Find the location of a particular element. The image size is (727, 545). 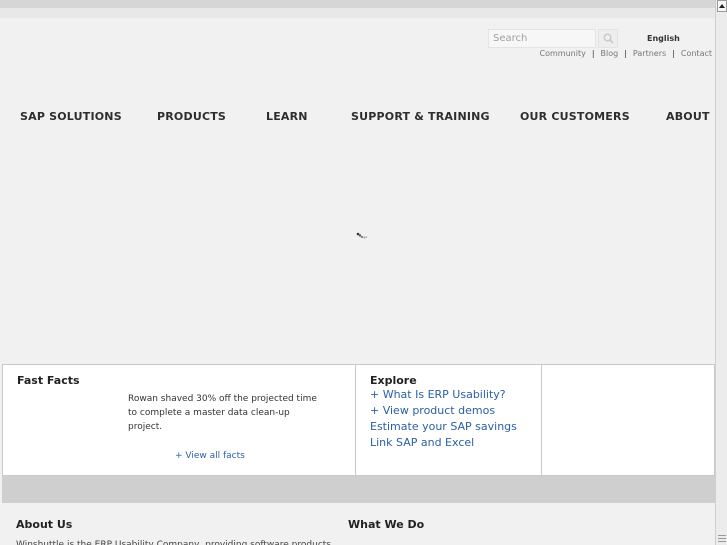

view-all-facts-link: + View all facts is located at coordinates (210, 456).